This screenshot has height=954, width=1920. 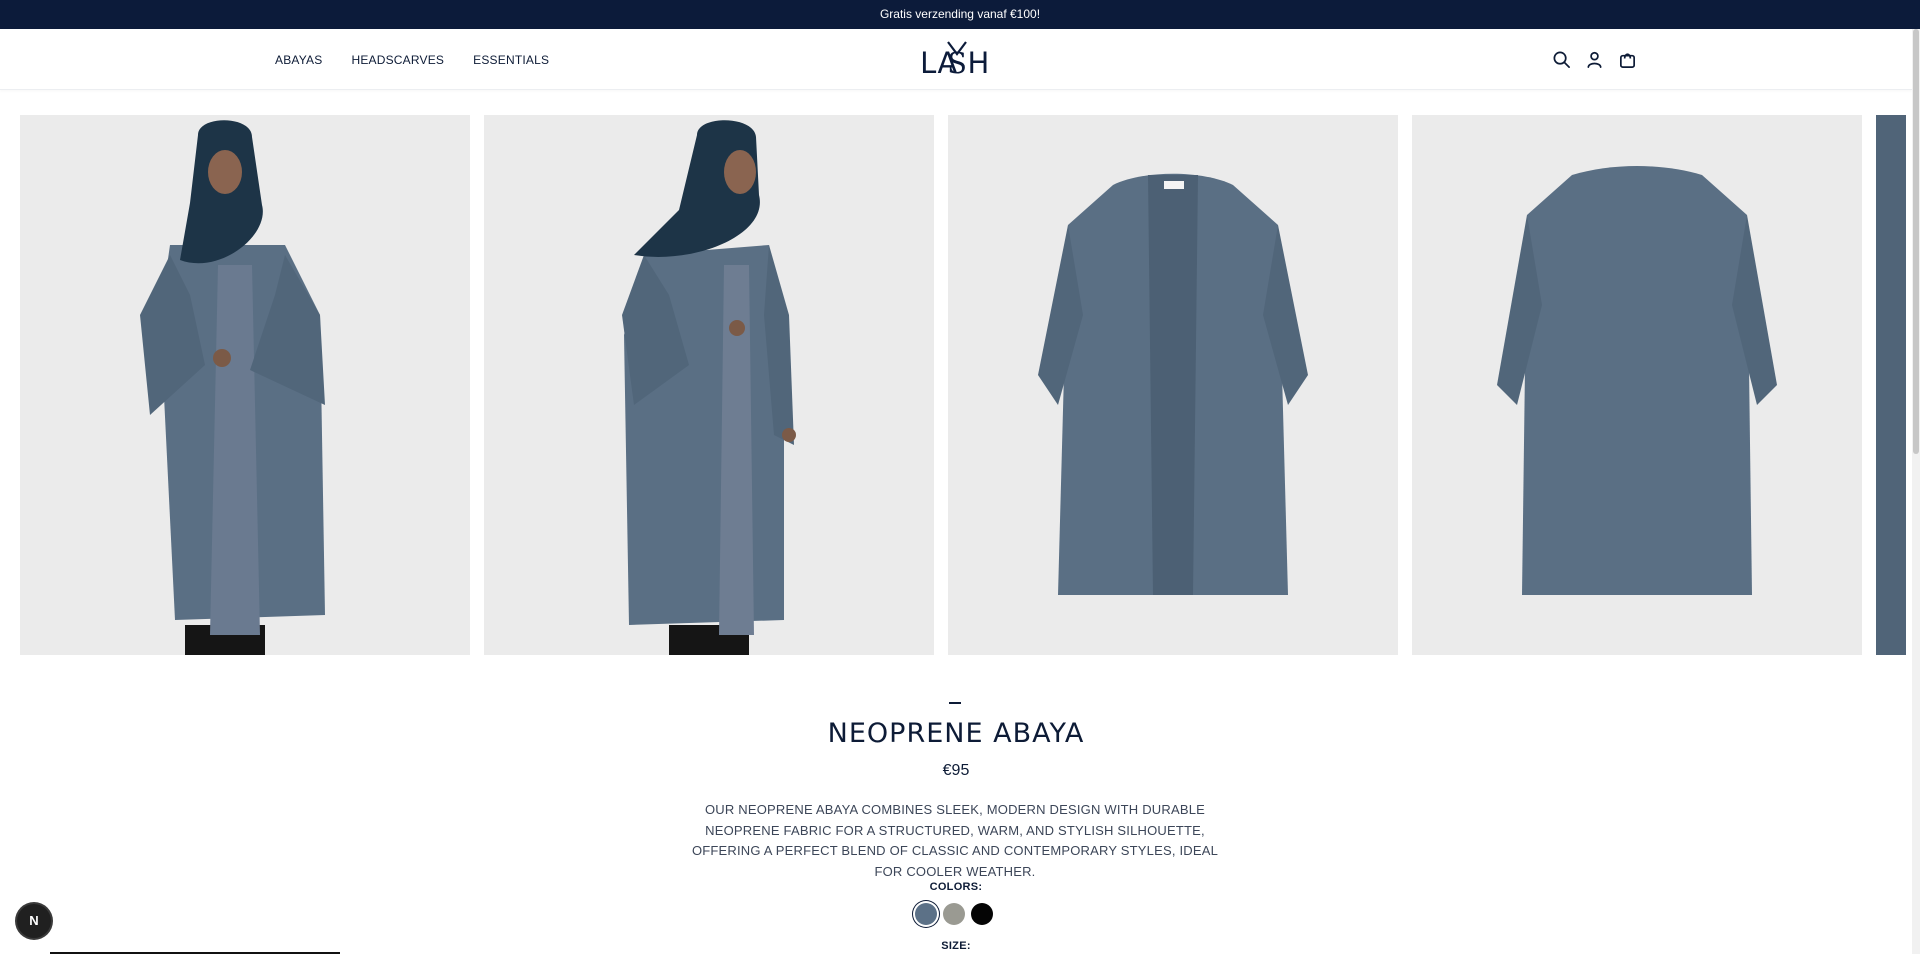 I want to click on color-swatch-blue, so click(x=926, y=914).